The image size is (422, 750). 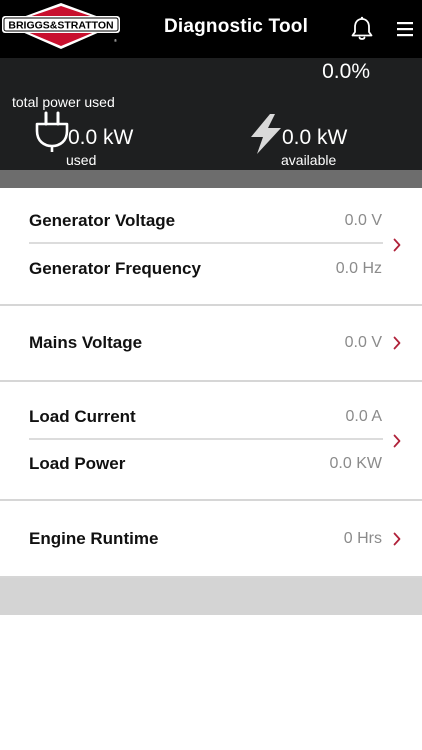 I want to click on available-power-value: 0.0 kW, so click(x=315, y=137).